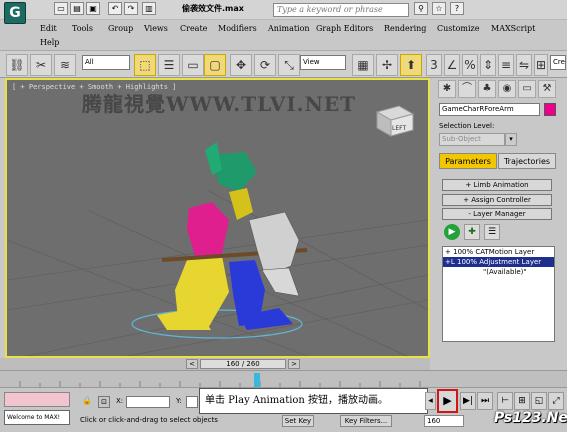 This screenshot has width=567, height=432. I want to click on y-coordinate-field, so click(192, 402).